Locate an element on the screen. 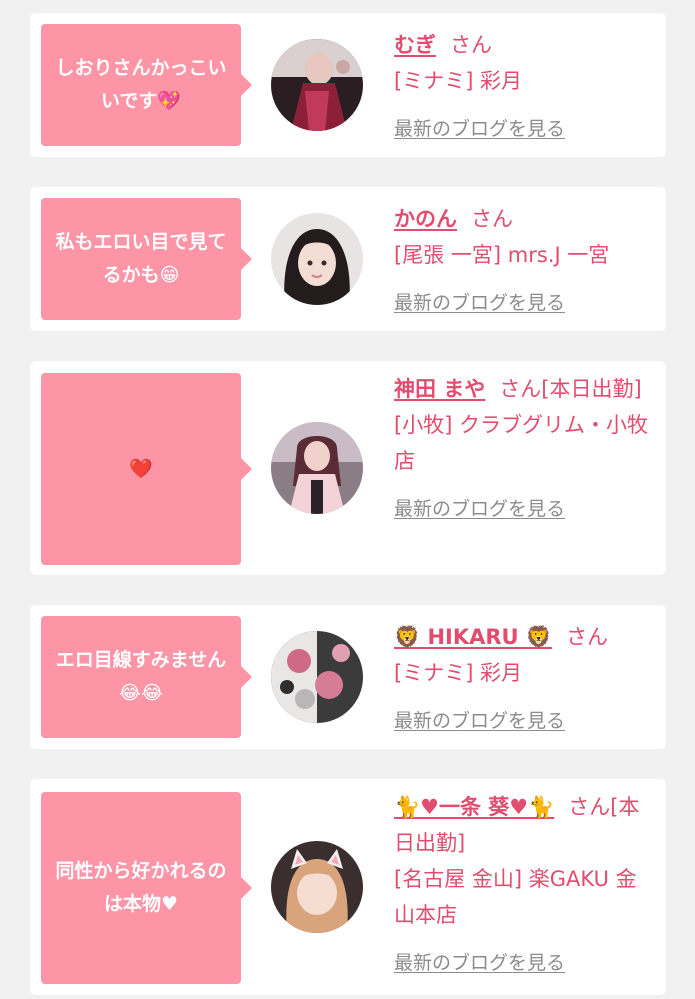  comment-bubble: 同性から好かれるのは本物♥ is located at coordinates (146, 888).